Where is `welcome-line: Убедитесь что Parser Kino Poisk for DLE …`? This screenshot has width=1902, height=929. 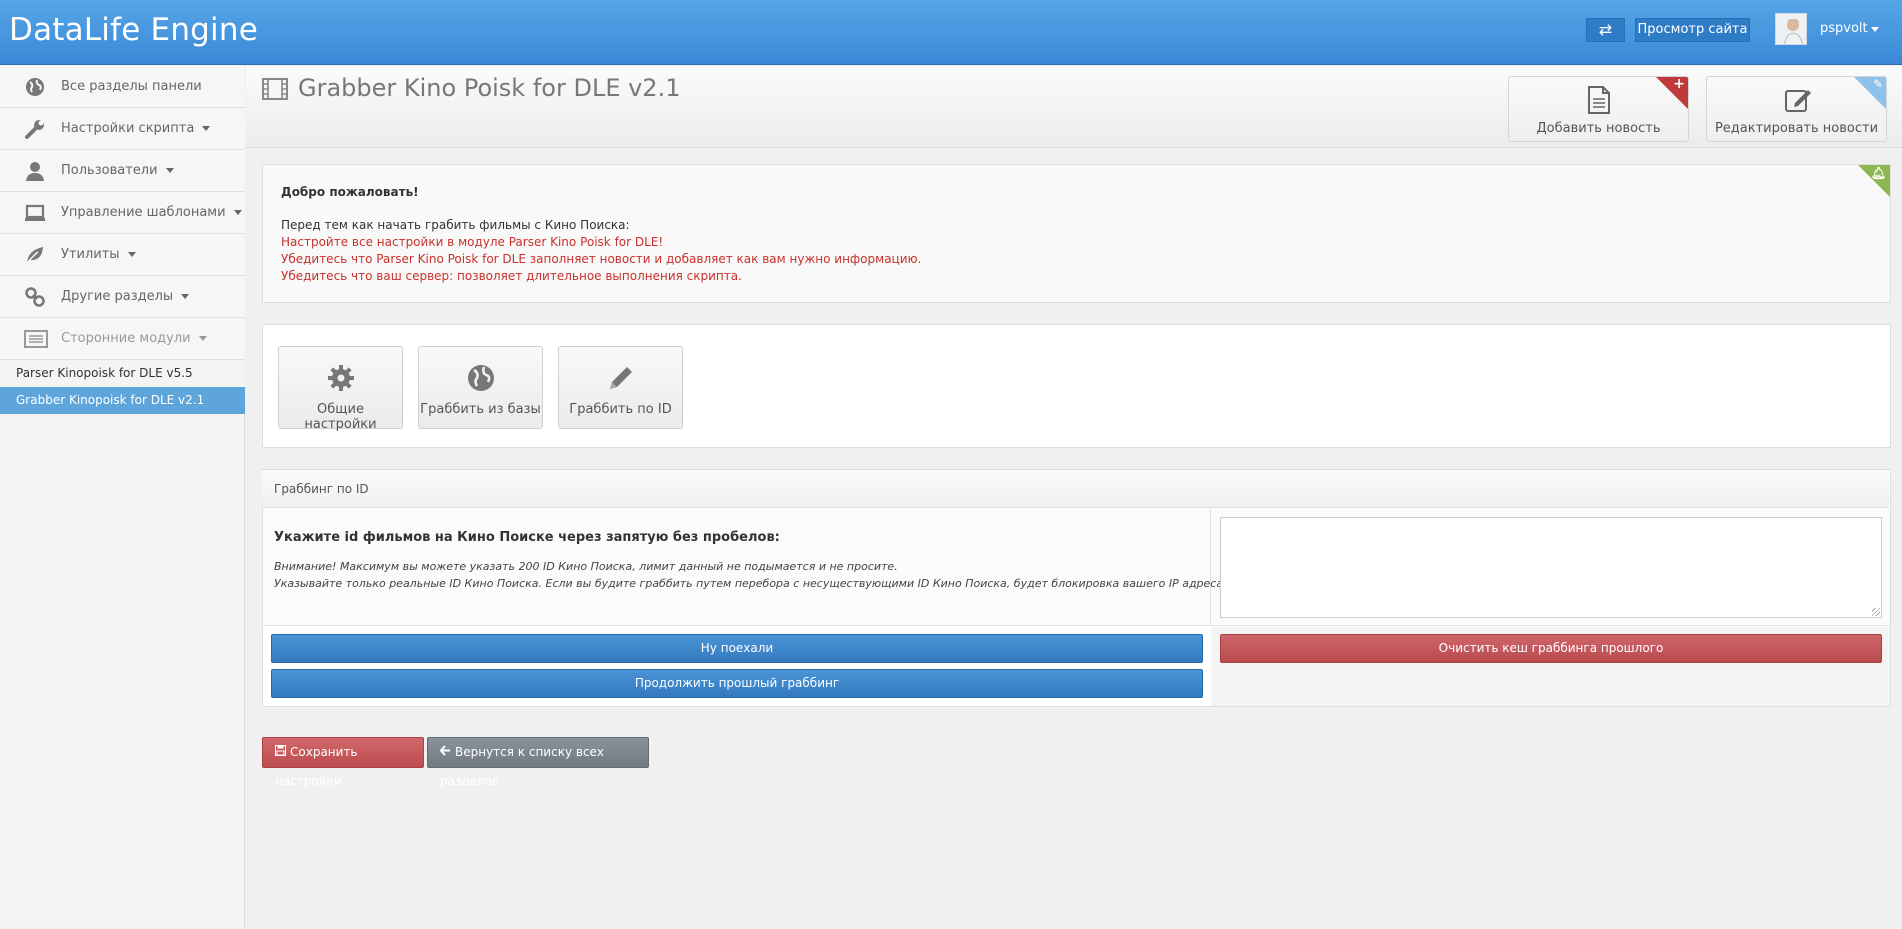 welcome-line: Убедитесь что Parser Kino Poisk for DLE … is located at coordinates (601, 259).